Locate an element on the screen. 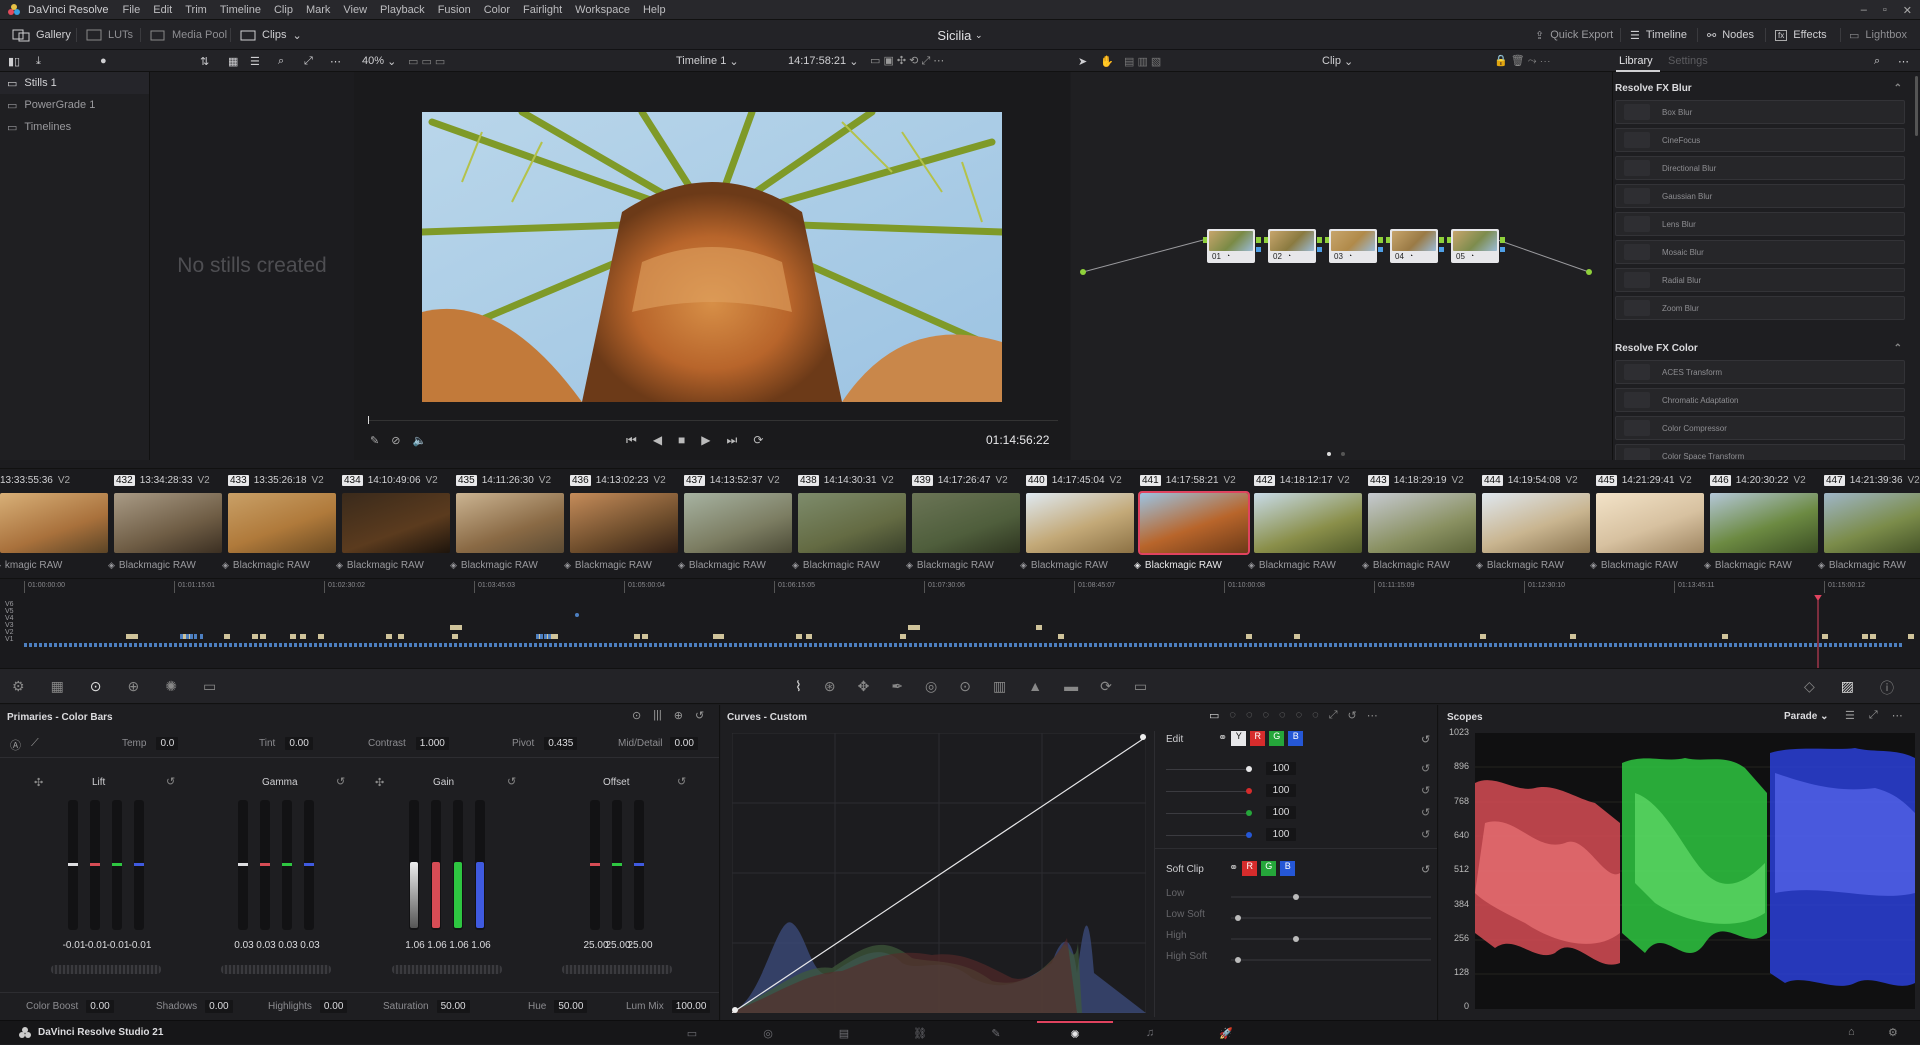 This screenshot has height=1045, width=1920. node-output-dot is located at coordinates (1589, 272).